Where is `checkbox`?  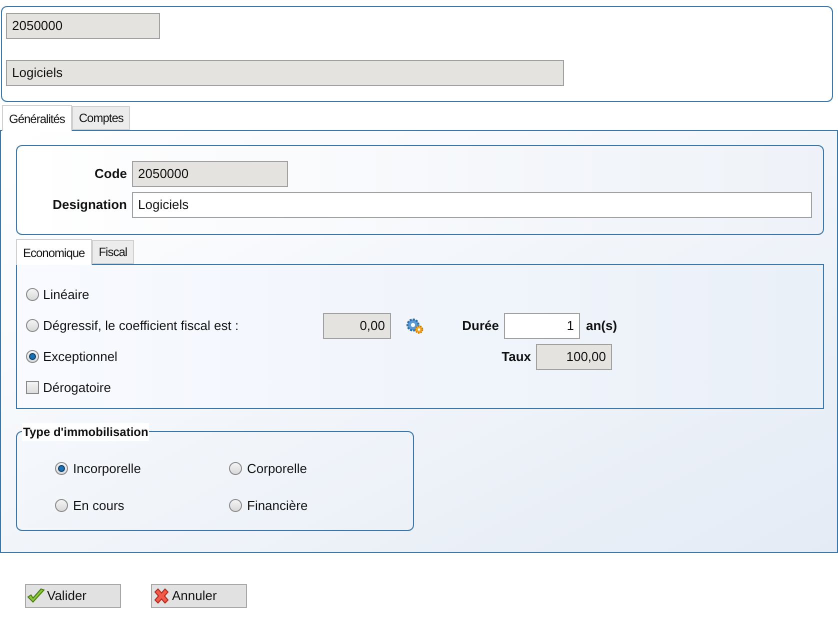
checkbox is located at coordinates (32, 387).